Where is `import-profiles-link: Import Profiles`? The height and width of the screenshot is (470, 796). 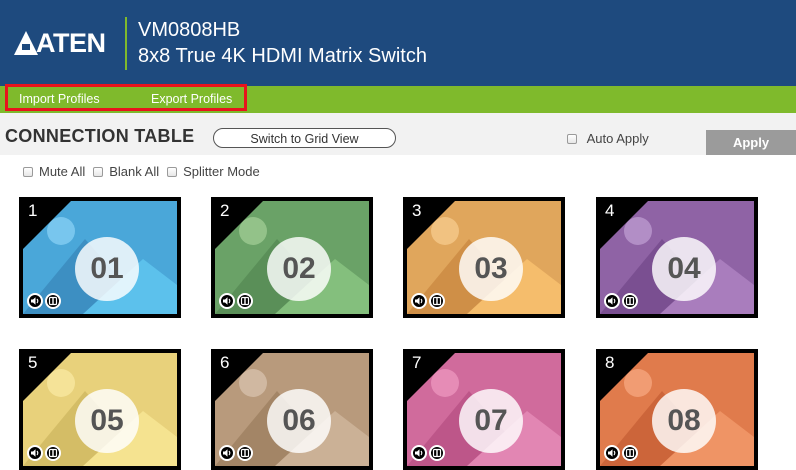
import-profiles-link: Import Profiles is located at coordinates (59, 99).